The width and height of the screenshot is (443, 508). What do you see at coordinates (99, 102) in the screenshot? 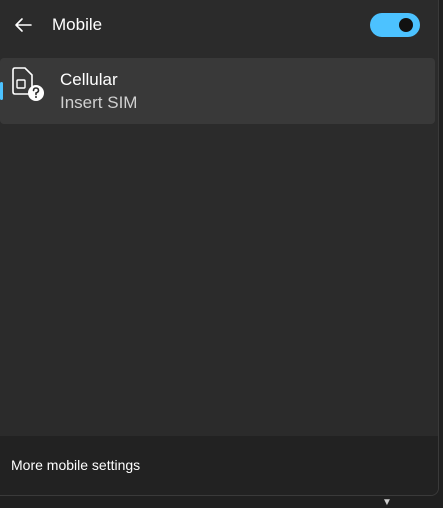
I see `item-status: Insert SIM` at bounding box center [99, 102].